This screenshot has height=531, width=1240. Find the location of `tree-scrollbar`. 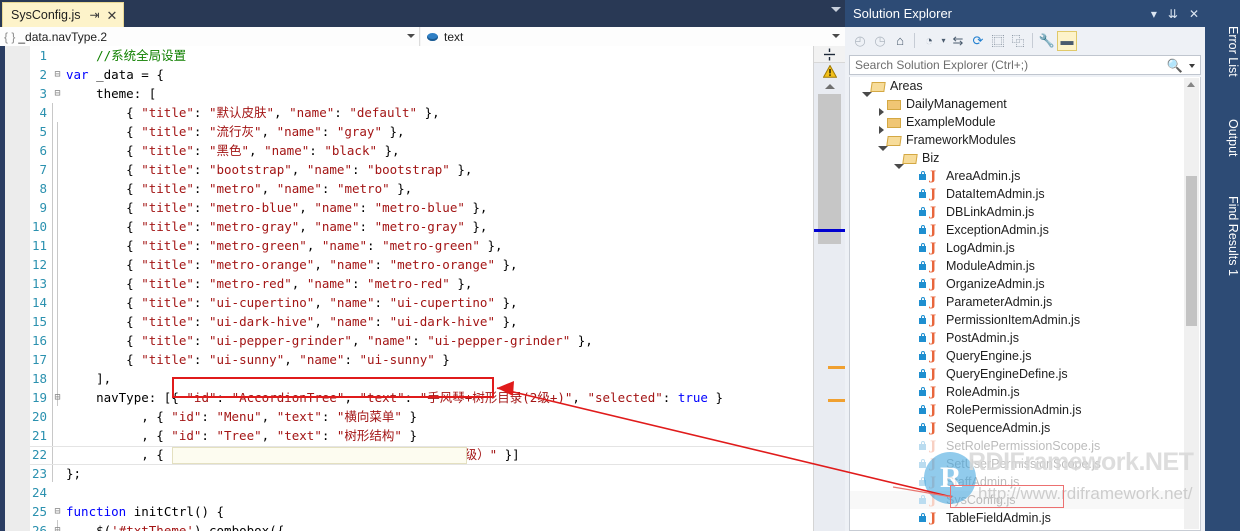

tree-scrollbar is located at coordinates (1191, 303).